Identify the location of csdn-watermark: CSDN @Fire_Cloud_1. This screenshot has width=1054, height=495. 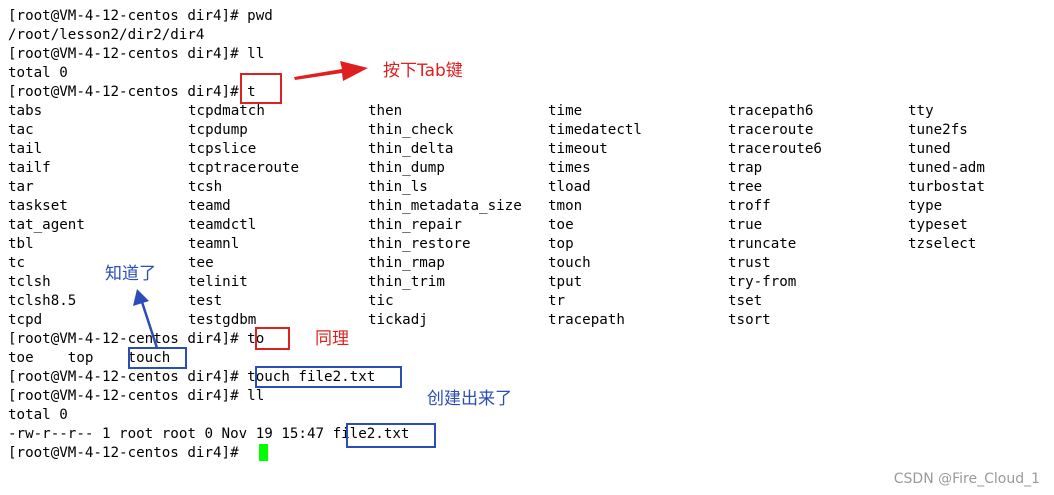
(966, 479).